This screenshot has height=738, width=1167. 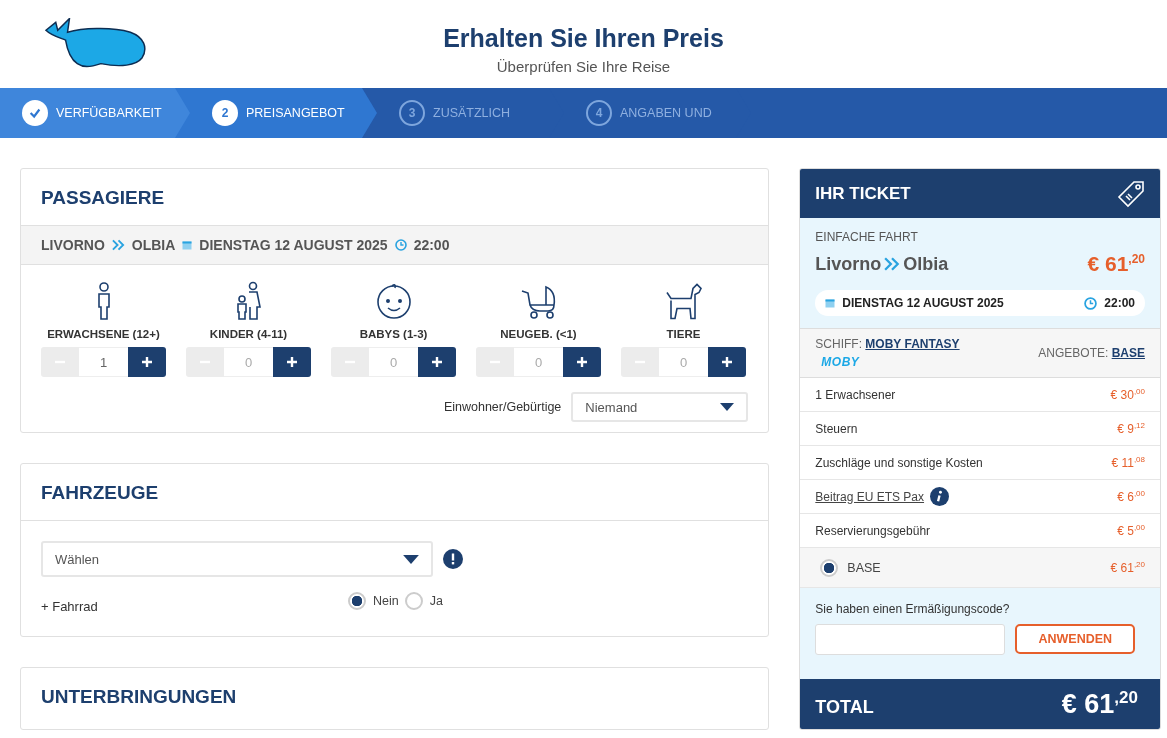 I want to click on step-label: ZUSÄTZLICH, so click(x=472, y=113).